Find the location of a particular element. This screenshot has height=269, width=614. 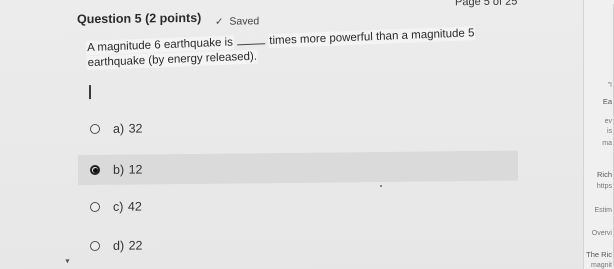

stray-dot is located at coordinates (381, 186).